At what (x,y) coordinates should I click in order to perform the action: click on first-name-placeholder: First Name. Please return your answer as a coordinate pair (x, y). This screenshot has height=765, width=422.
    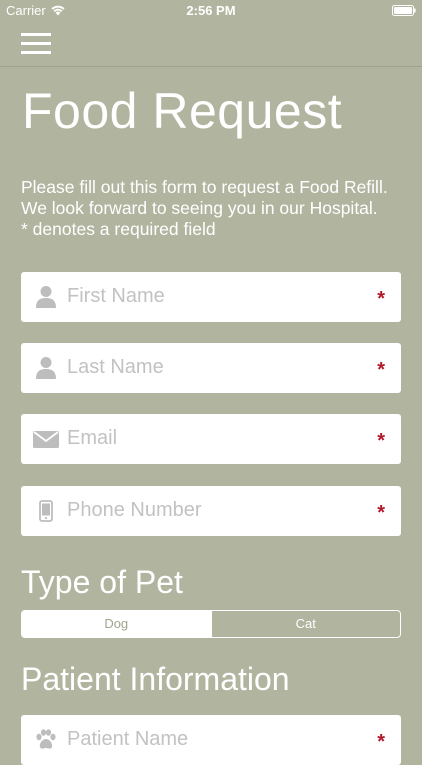
    Looking at the image, I should click on (116, 296).